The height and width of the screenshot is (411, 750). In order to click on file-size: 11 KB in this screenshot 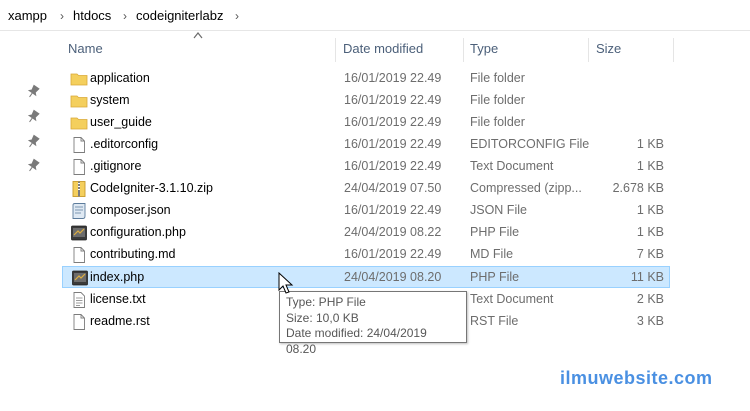, I will do `click(647, 277)`.